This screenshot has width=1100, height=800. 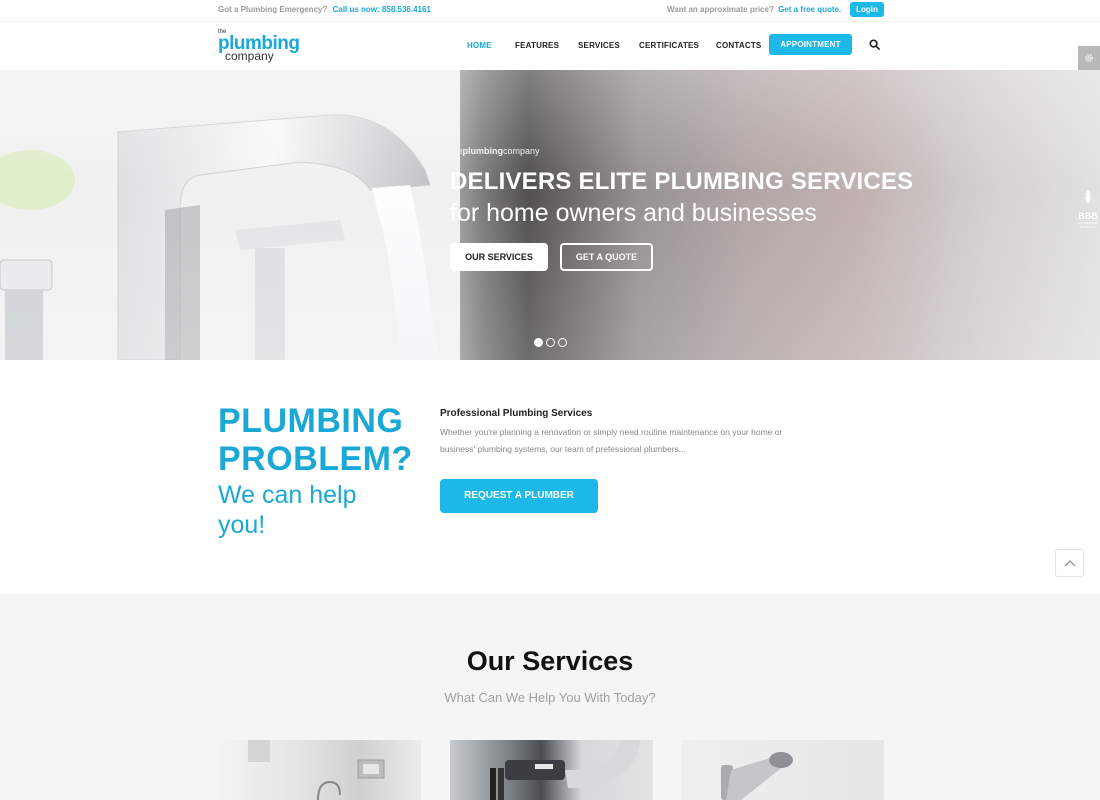 I want to click on slider-dots, so click(x=550, y=342).